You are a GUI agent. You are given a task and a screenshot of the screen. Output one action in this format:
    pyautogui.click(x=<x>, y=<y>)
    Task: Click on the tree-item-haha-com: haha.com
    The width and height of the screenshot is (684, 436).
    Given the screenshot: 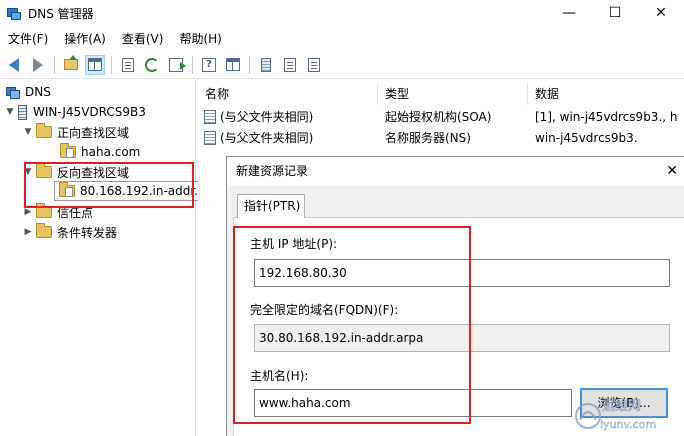 What is the action you would take?
    pyautogui.click(x=100, y=152)
    